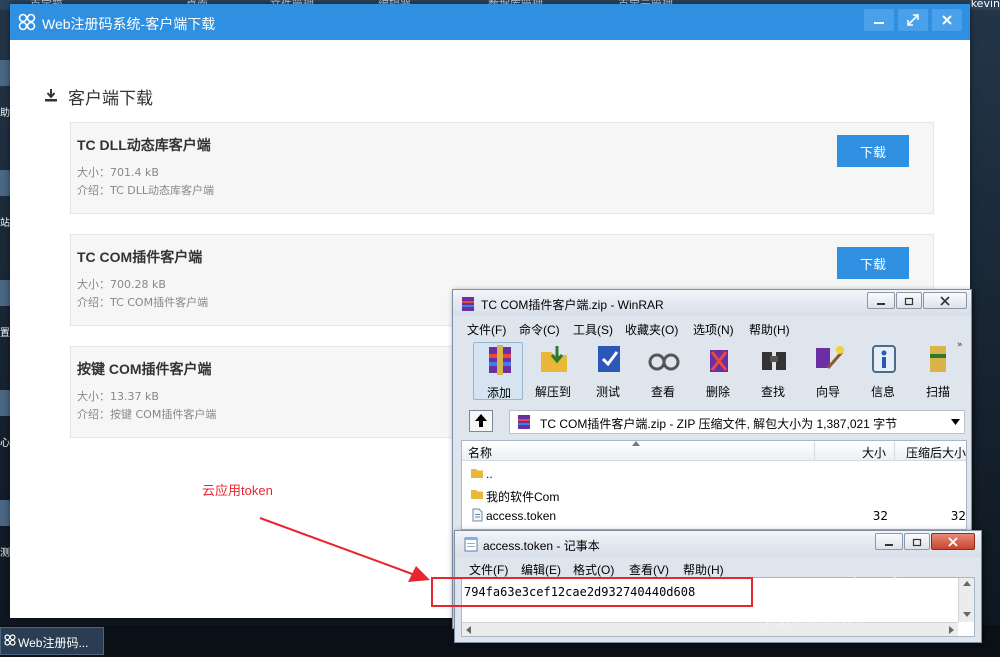 The width and height of the screenshot is (1000, 657). What do you see at coordinates (237, 490) in the screenshot?
I see `annotation-label: 云应用token` at bounding box center [237, 490].